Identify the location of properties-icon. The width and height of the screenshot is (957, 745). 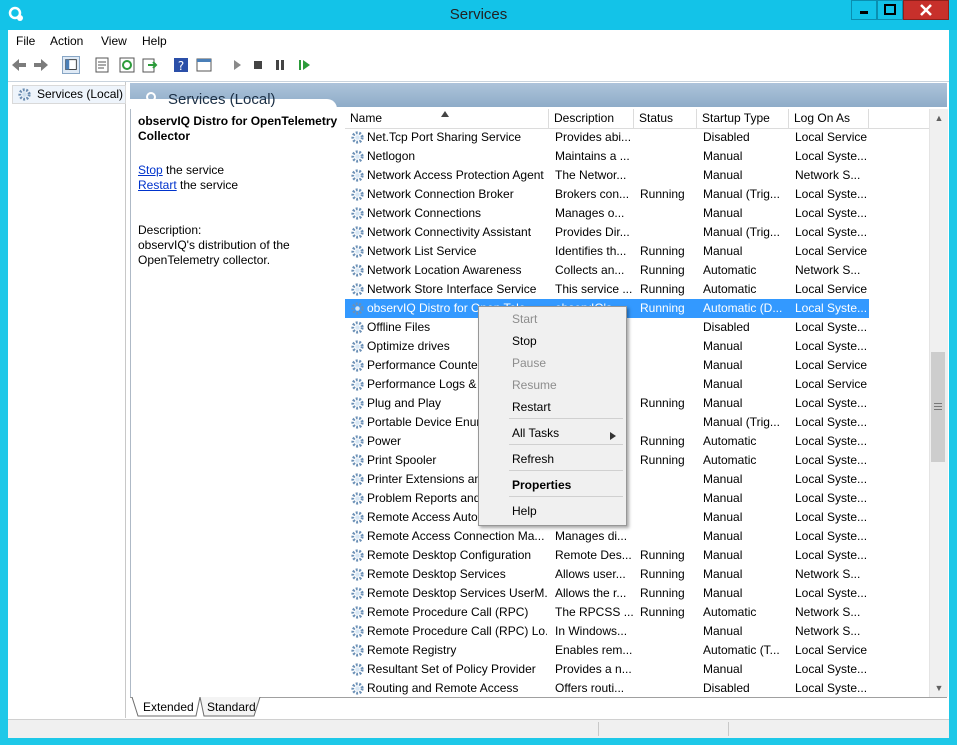
(102, 65).